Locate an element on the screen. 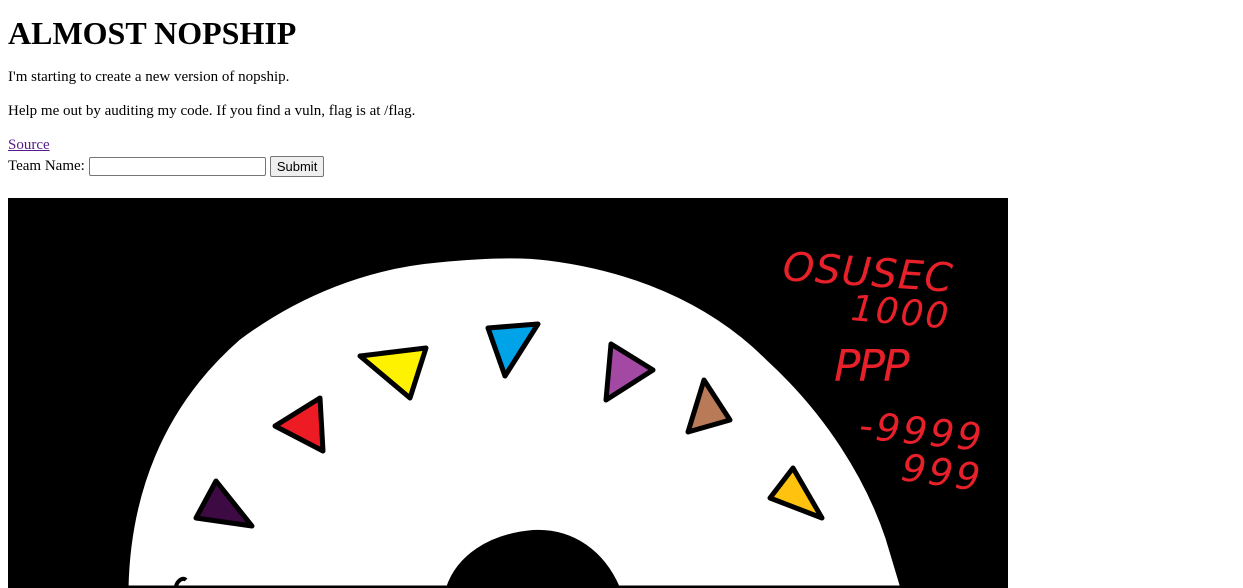  scribble-ppp: PPP is located at coordinates (872, 366).